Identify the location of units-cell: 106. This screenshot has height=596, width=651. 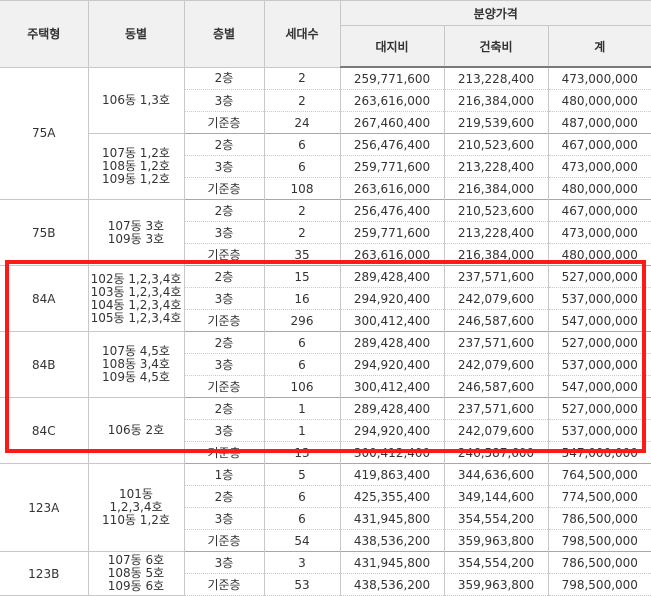
(302, 386).